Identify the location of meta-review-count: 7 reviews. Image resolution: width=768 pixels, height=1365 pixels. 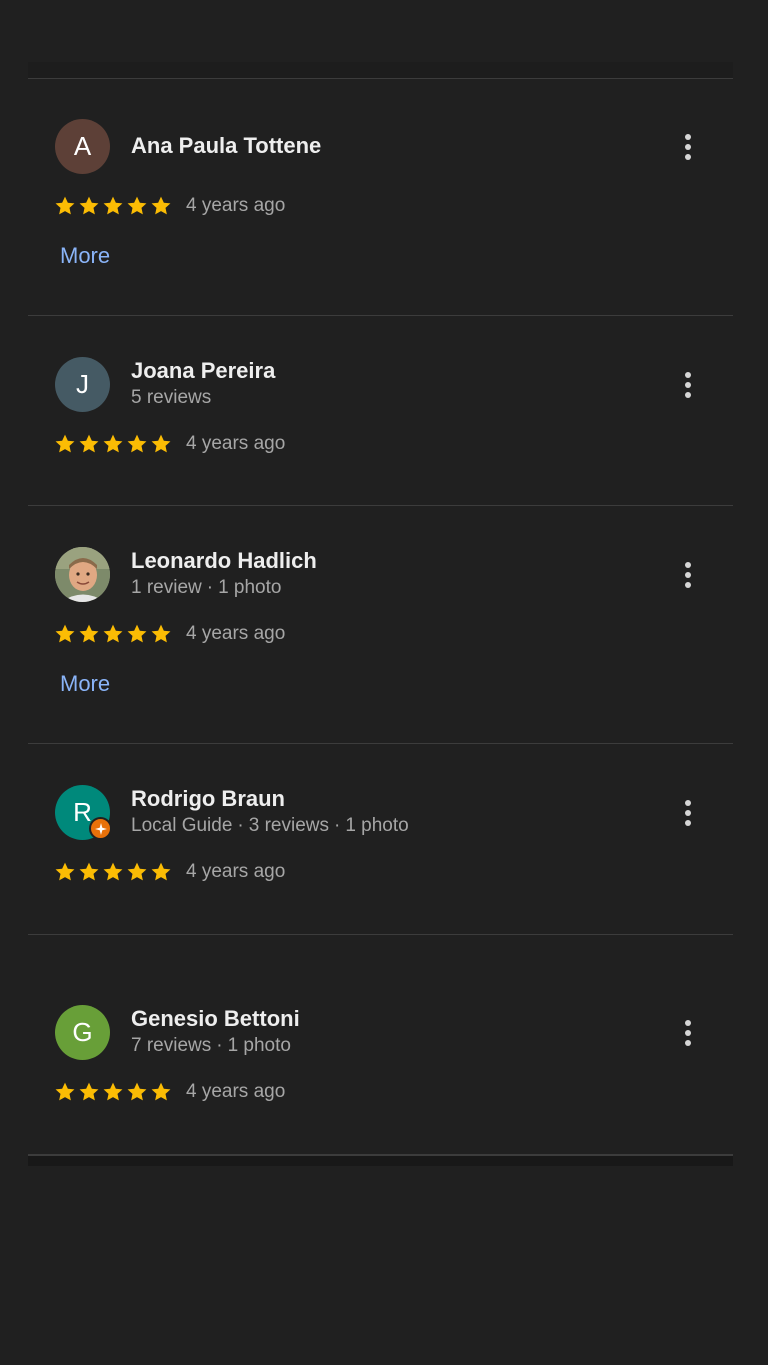
(171, 1045).